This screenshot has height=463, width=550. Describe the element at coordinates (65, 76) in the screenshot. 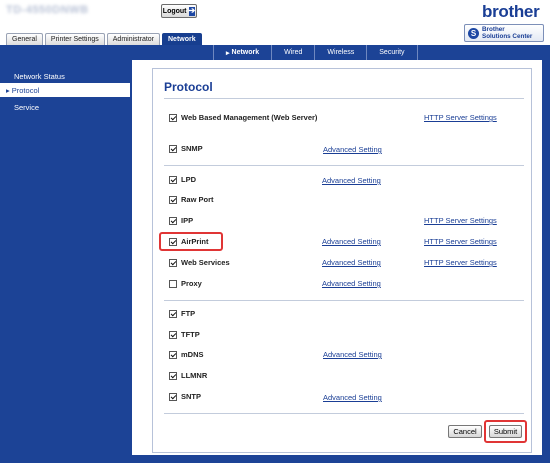

I see `sidebar-item-network-status: Network Status` at that location.